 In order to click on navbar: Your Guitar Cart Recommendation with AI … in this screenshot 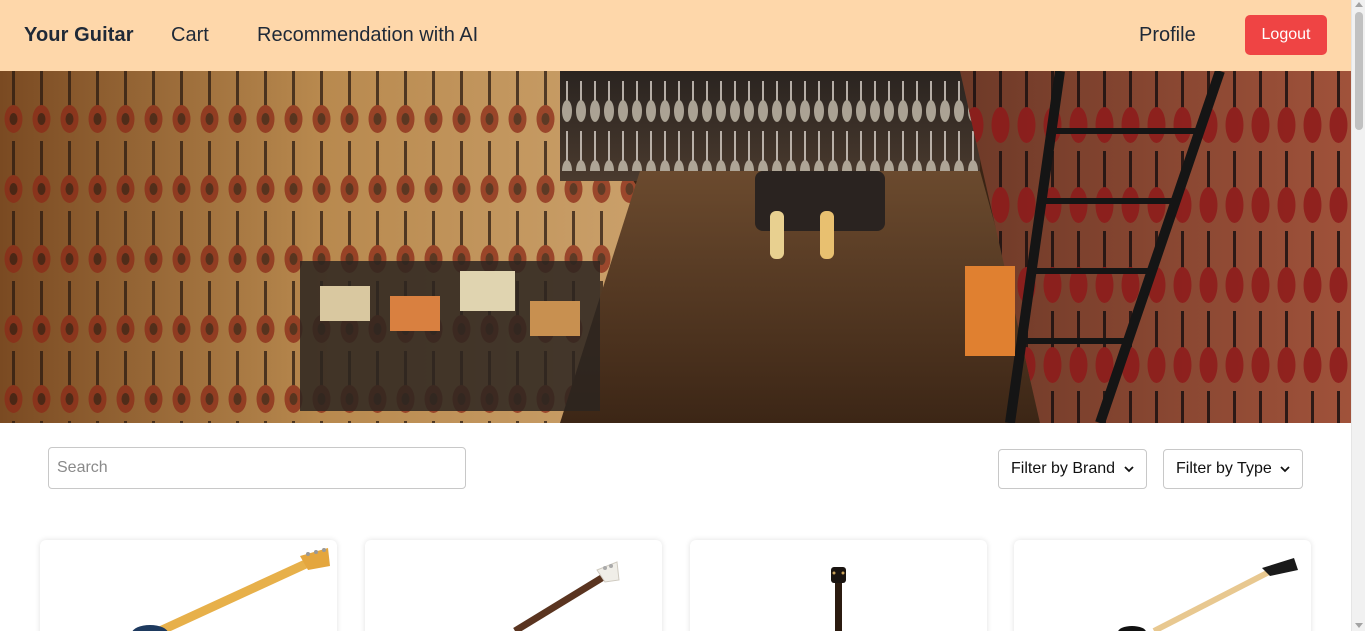, I will do `click(675, 35)`.